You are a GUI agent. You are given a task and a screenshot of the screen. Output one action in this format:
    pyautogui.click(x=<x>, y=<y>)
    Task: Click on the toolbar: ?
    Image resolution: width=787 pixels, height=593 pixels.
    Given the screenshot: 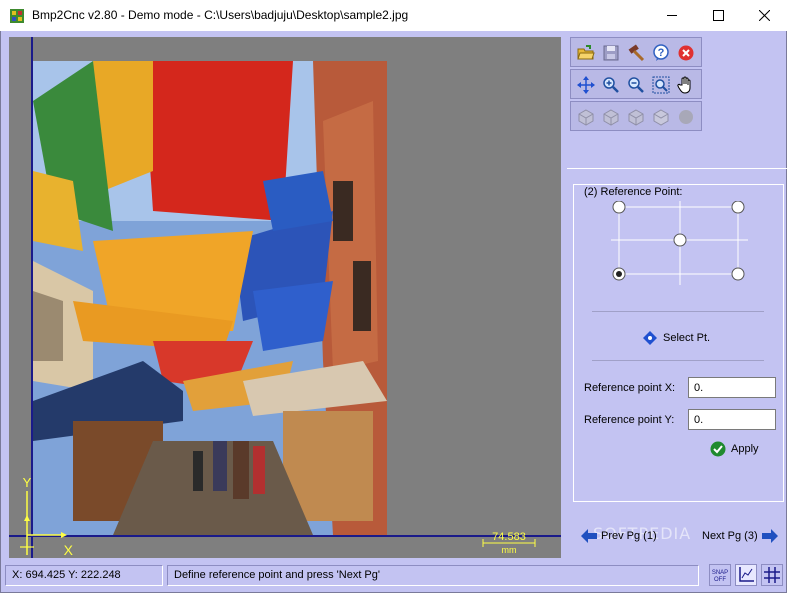 What is the action you would take?
    pyautogui.click(x=677, y=87)
    